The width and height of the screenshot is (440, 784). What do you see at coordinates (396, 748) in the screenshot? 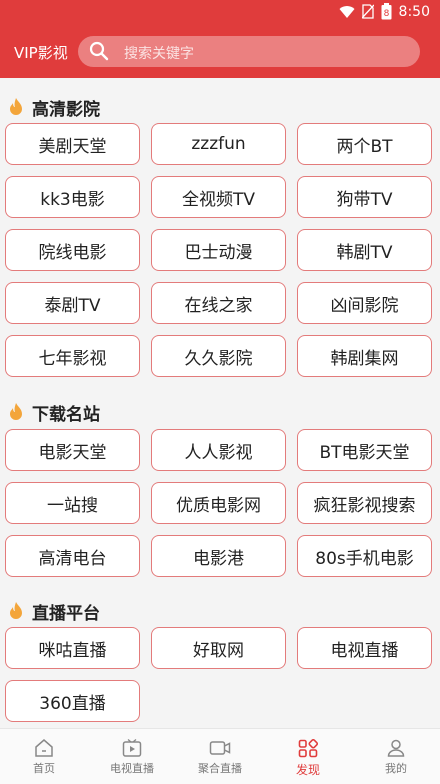
I see `user-icon` at bounding box center [396, 748].